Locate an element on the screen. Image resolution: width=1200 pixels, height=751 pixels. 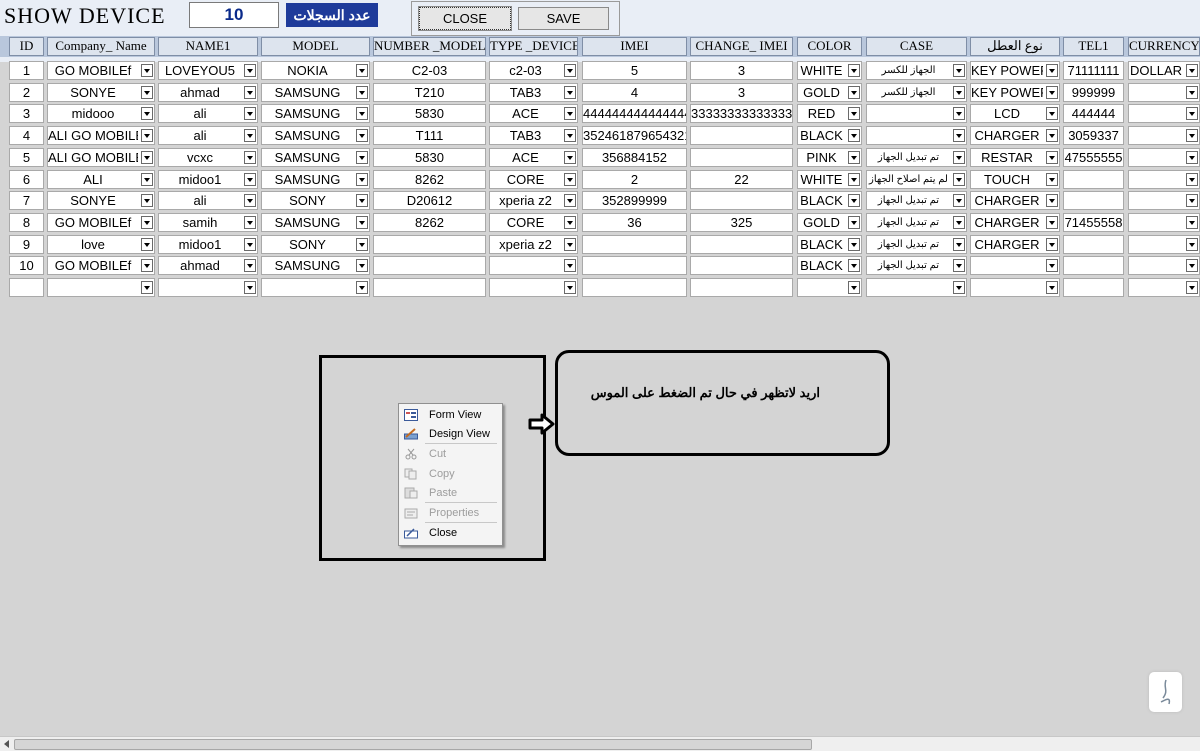
text-field: 8262 is located at coordinates (429, 179).